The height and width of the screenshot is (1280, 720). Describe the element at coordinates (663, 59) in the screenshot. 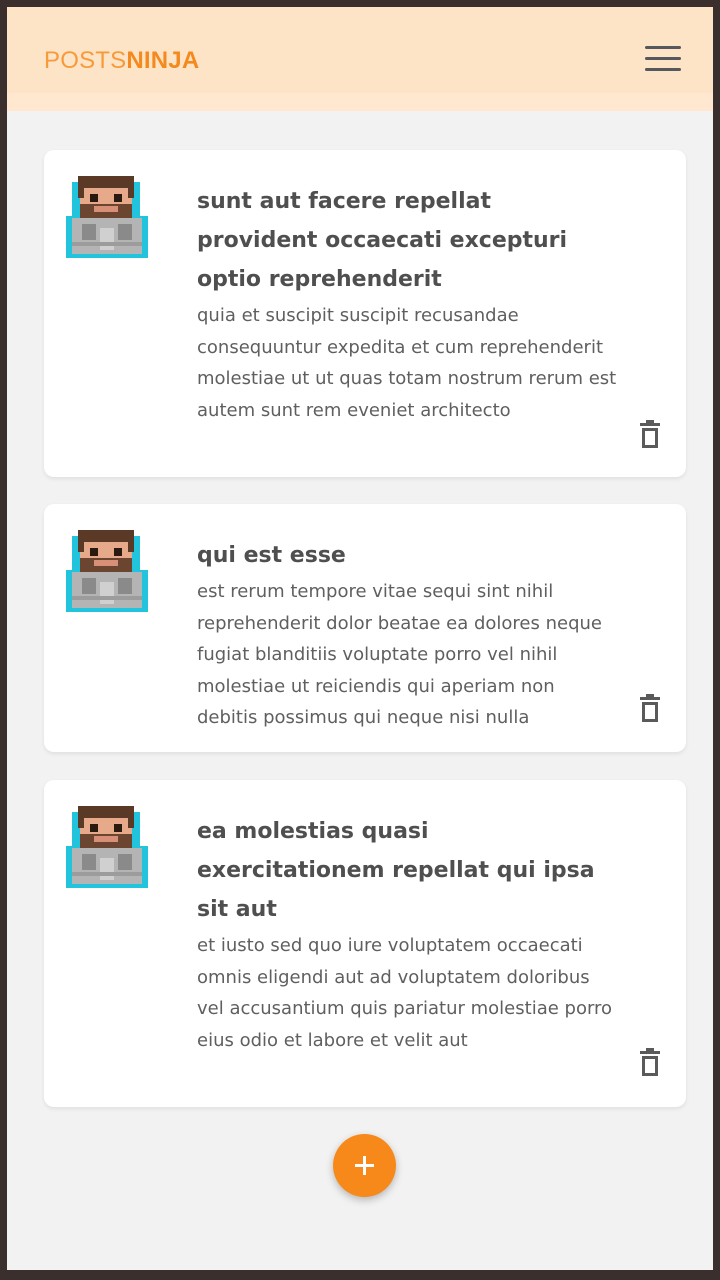

I see `hamburger-menu-icon` at that location.